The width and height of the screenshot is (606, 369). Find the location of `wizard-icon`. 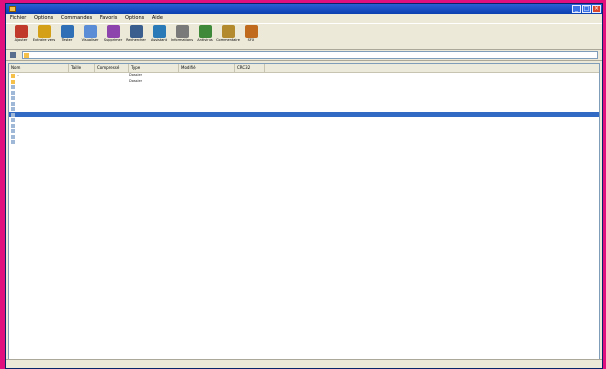

wizard-icon is located at coordinates (159, 31).